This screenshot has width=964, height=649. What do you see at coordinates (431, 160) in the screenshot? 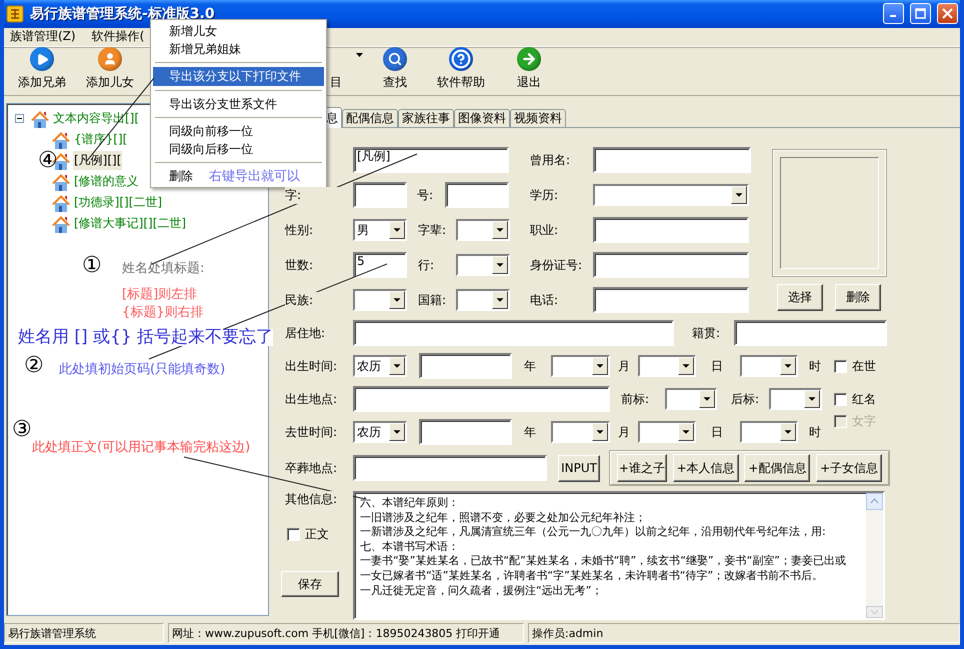
I see `input-field: [凡例]` at bounding box center [431, 160].